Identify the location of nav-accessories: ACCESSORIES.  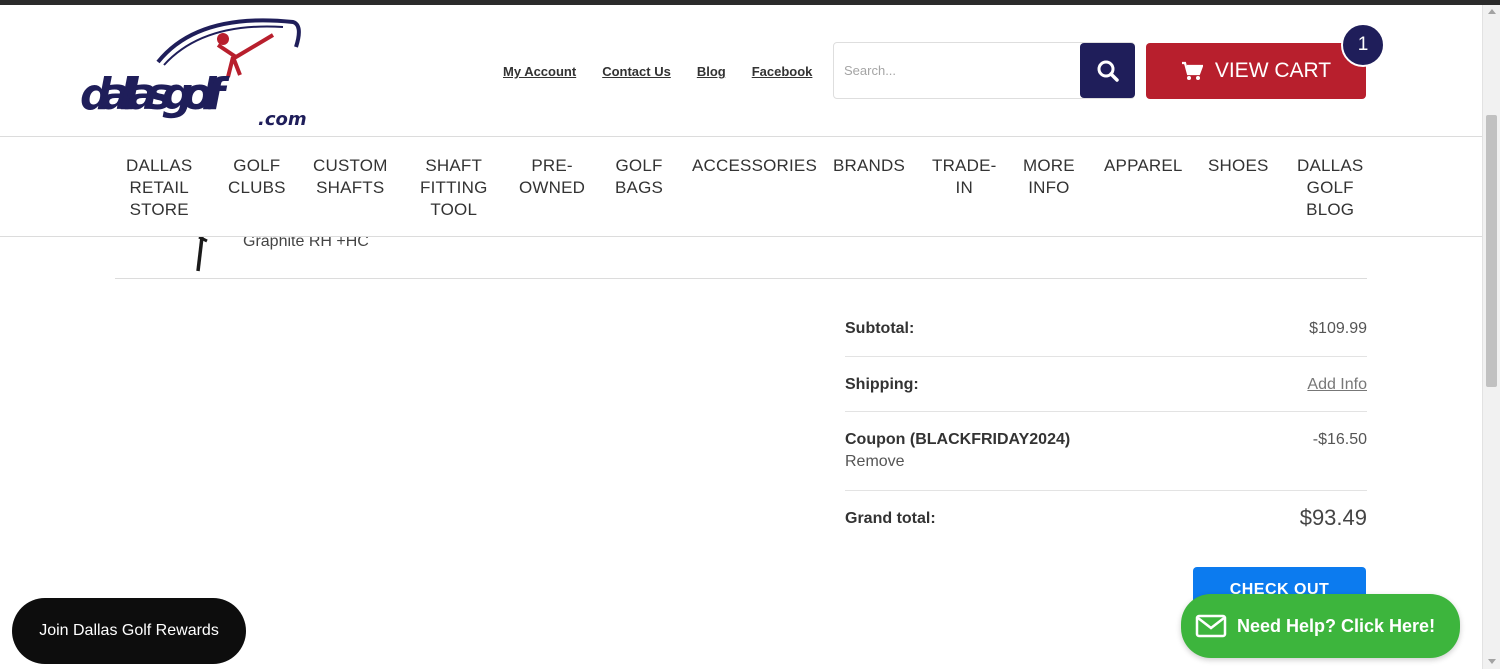
(754, 166).